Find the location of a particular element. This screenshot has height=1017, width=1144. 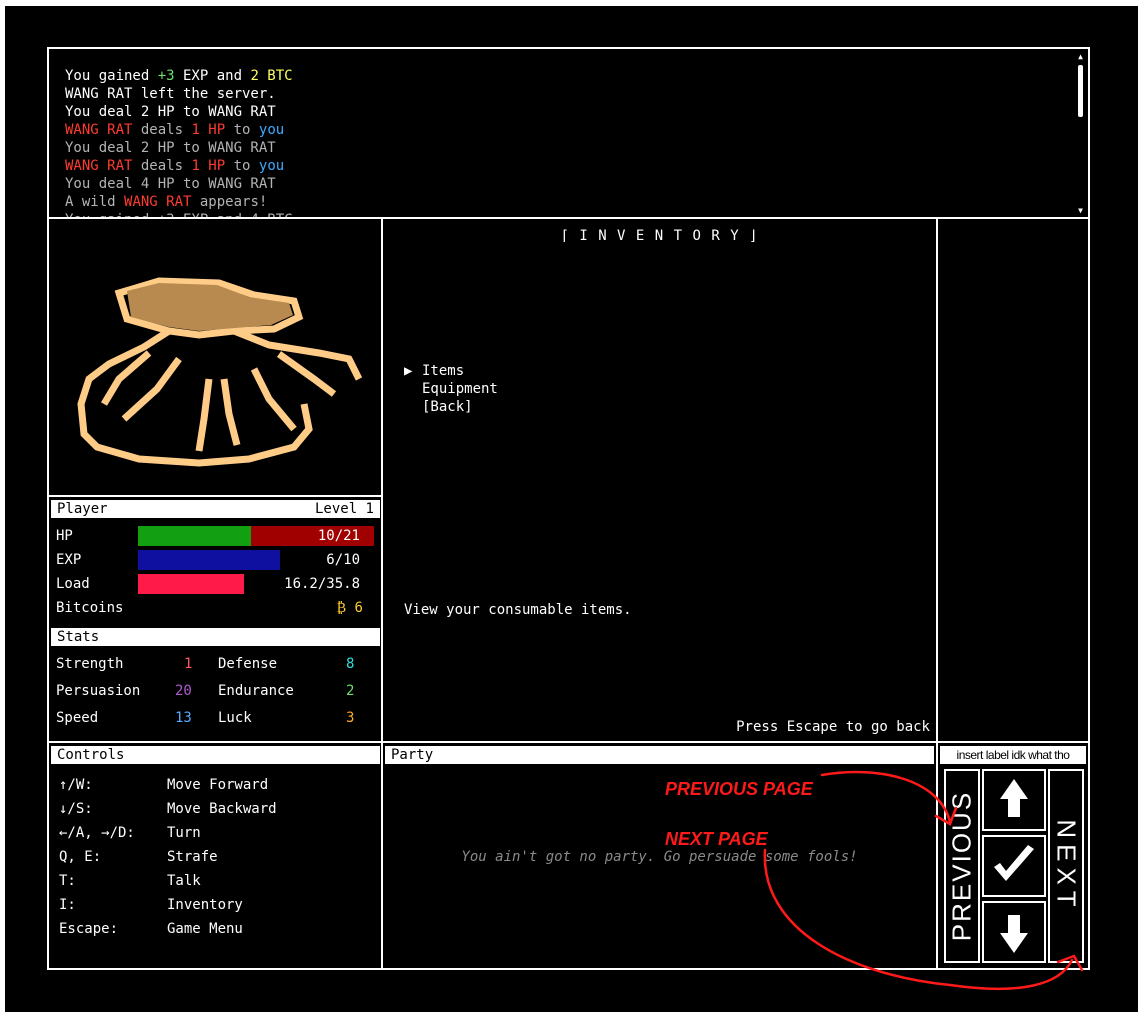

previous-arrow is located at coordinates (886, 797).